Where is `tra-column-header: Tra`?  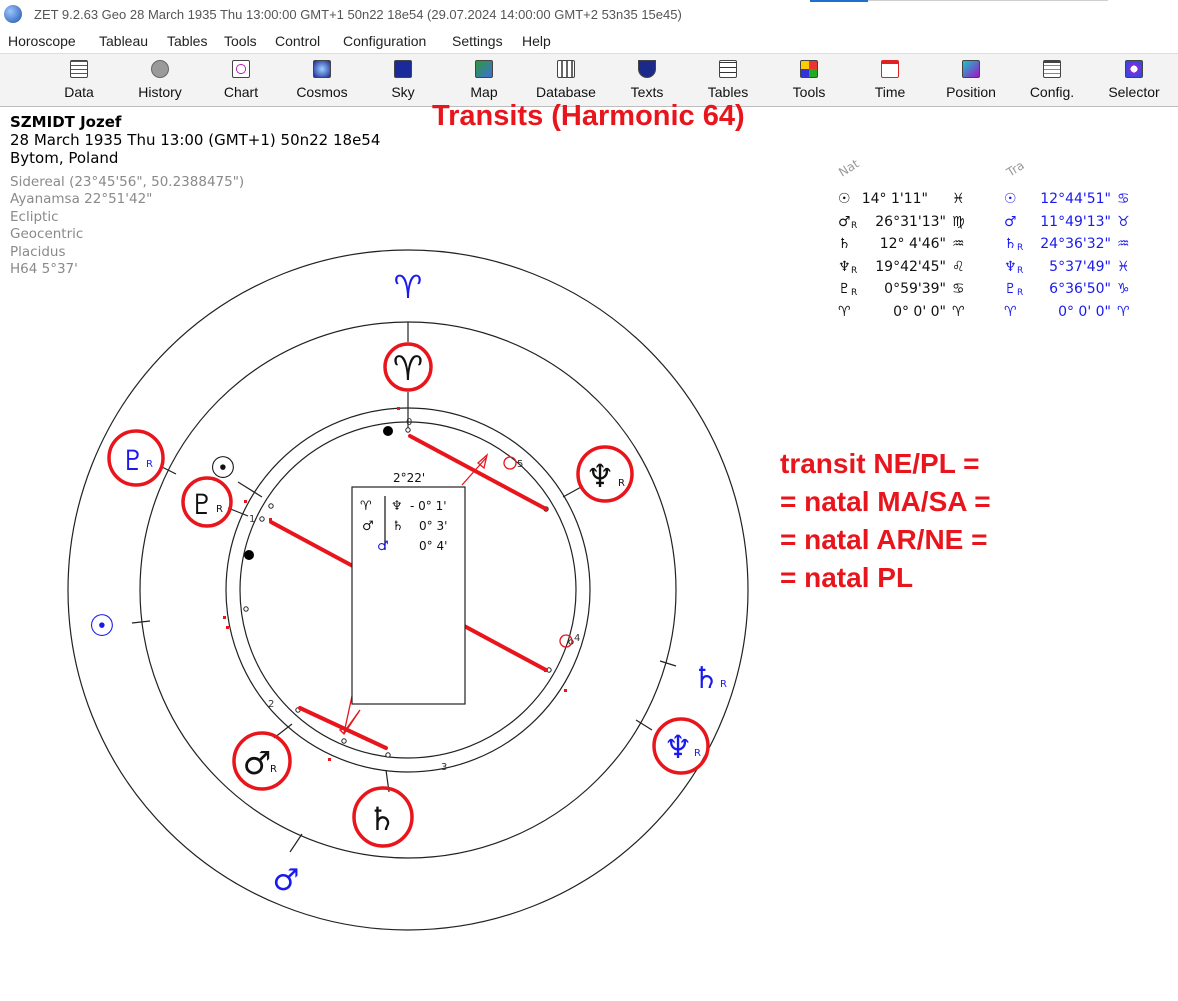 tra-column-header: Tra is located at coordinates (1014, 169).